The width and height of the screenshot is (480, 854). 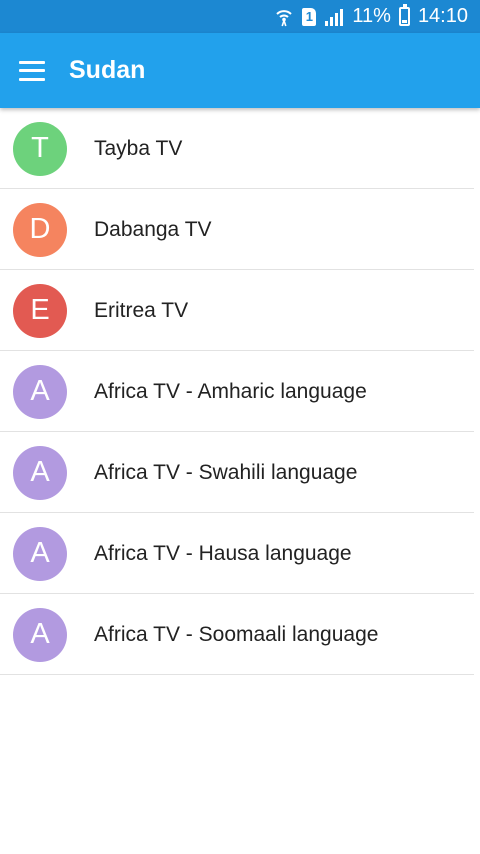 I want to click on channel-name: Dabanga TV, so click(x=153, y=229).